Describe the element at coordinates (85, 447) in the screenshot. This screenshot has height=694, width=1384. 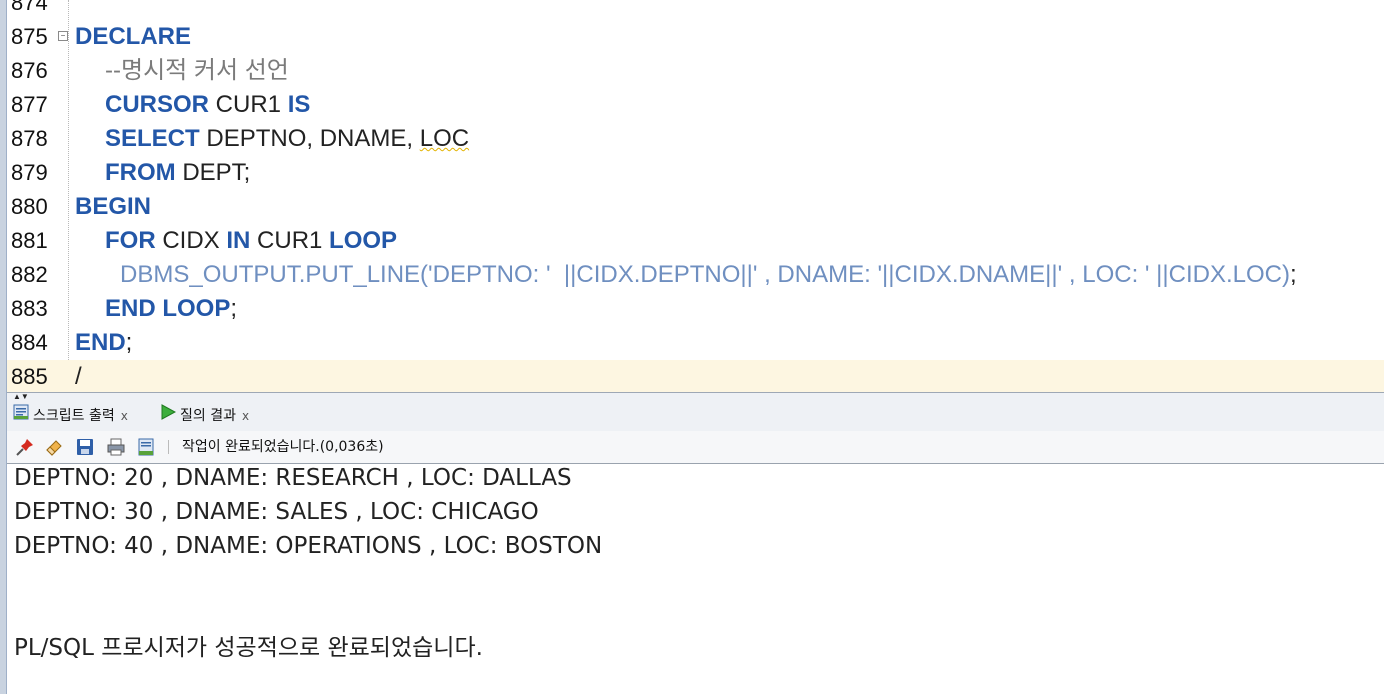
I see `save-icon` at that location.